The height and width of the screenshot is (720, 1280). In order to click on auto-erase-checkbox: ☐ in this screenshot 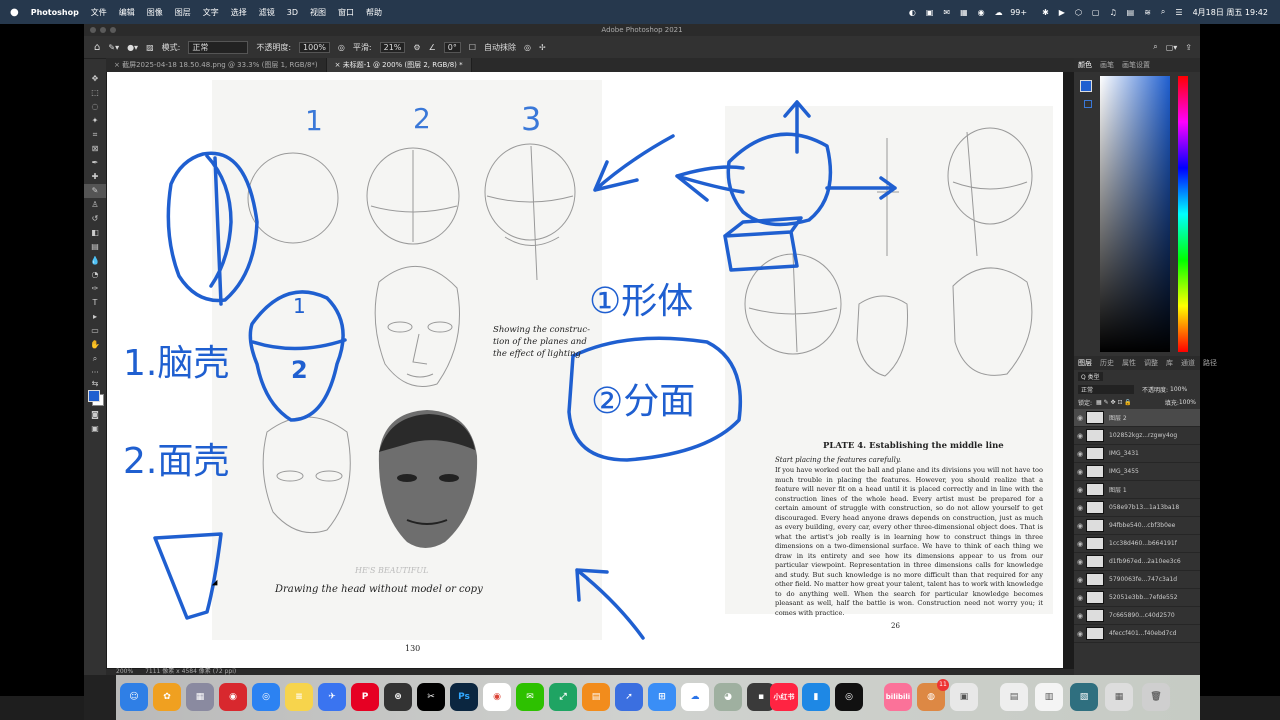, I will do `click(472, 47)`.